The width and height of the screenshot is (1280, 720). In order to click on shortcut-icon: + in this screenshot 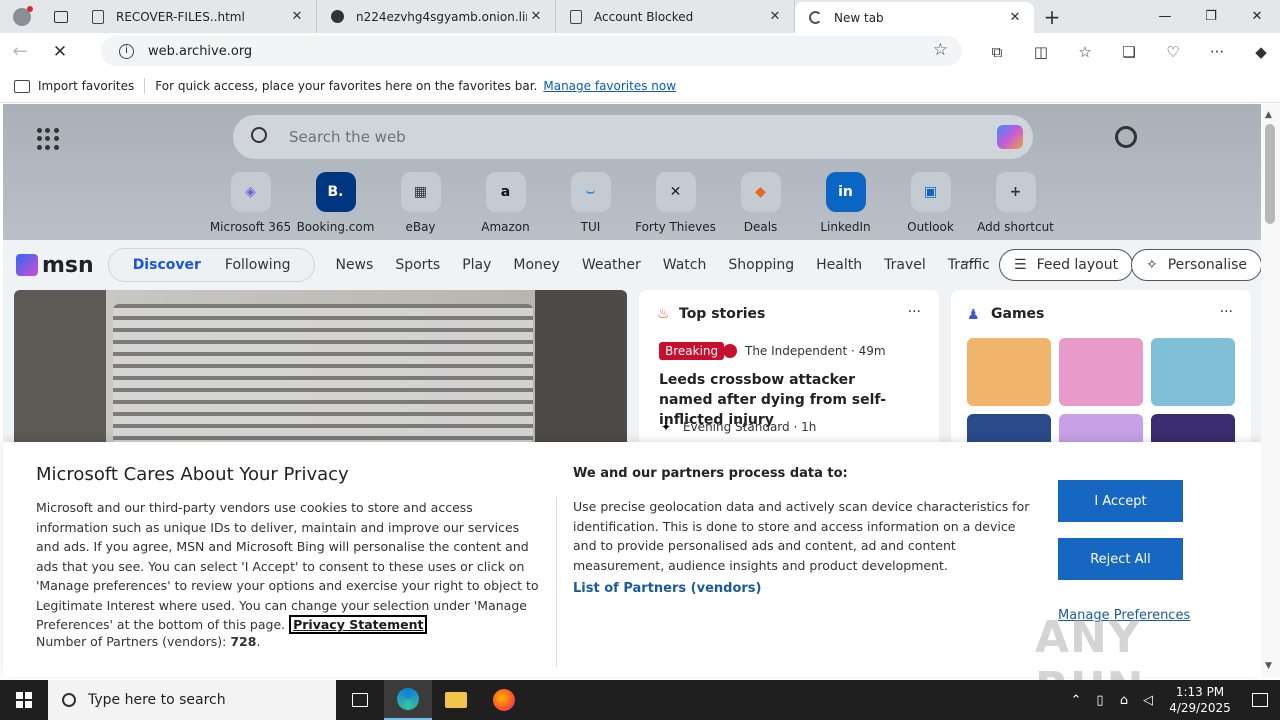, I will do `click(1015, 192)`.